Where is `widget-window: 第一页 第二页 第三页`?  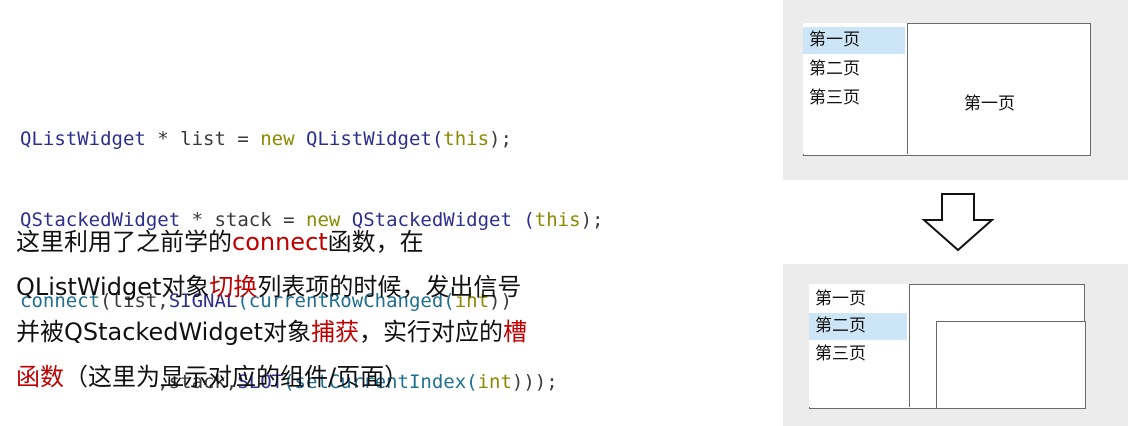 widget-window: 第一页 第二页 第三页 is located at coordinates (947, 346).